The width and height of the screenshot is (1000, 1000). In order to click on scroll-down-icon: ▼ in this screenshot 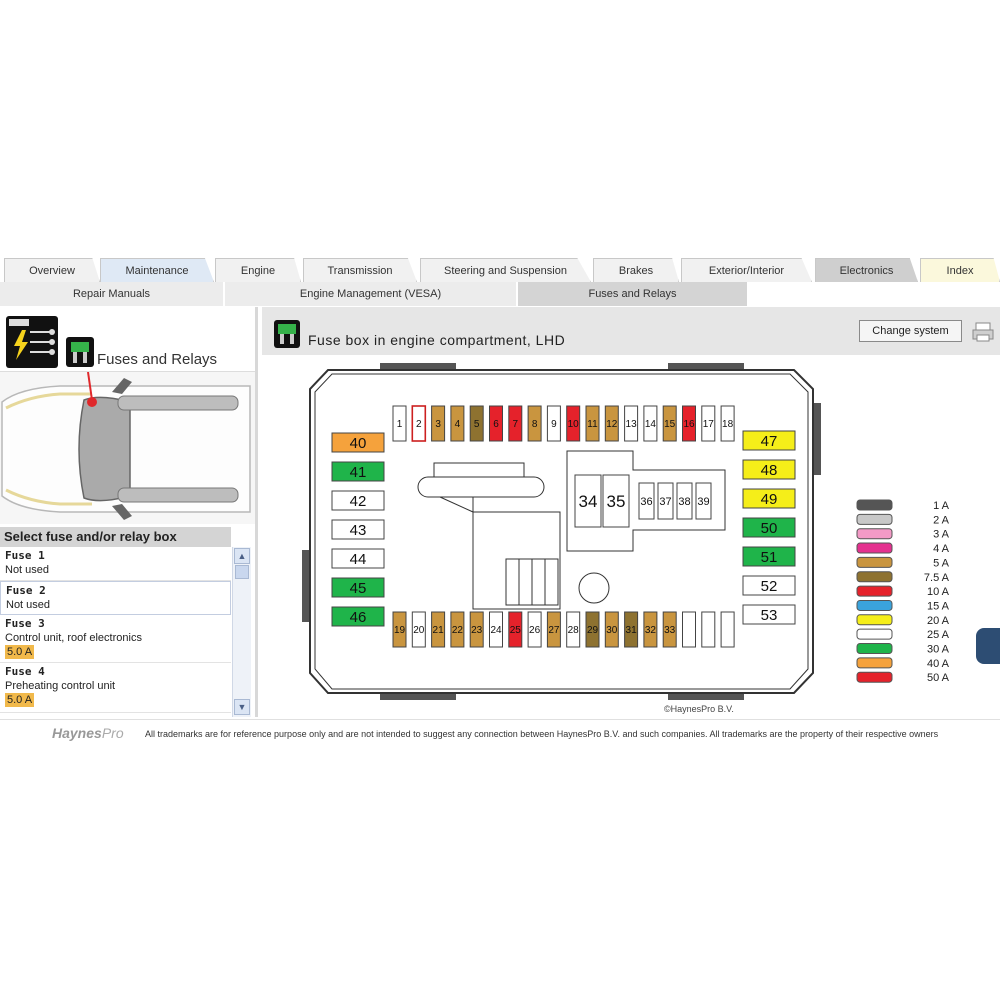, I will do `click(242, 707)`.